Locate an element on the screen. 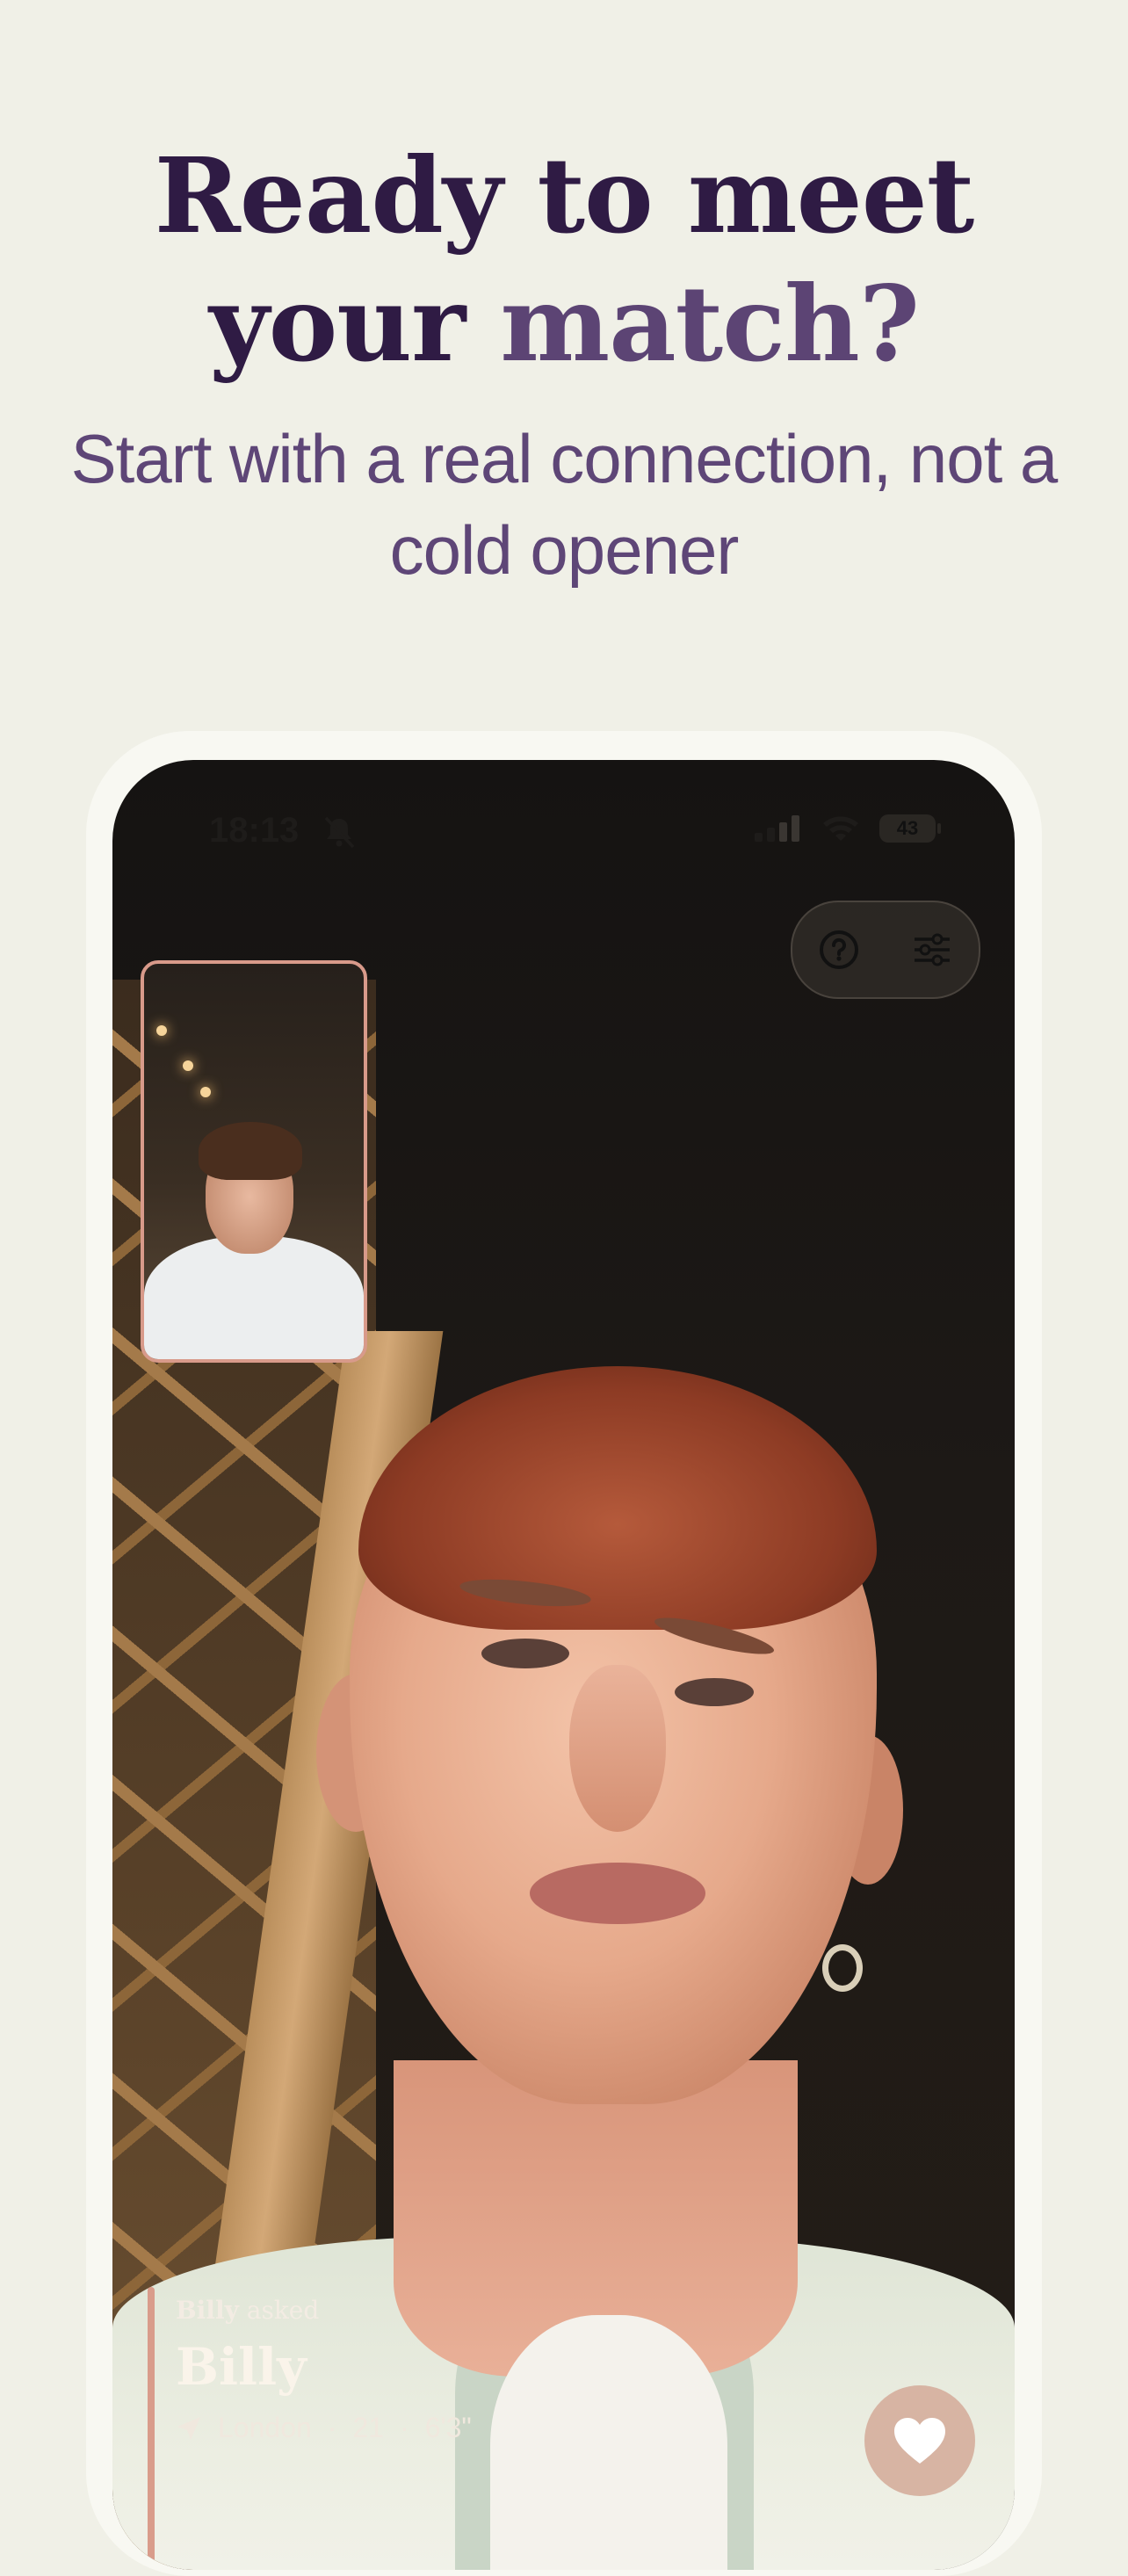 The image size is (1128, 2576). match-name: Billy is located at coordinates (241, 2367).